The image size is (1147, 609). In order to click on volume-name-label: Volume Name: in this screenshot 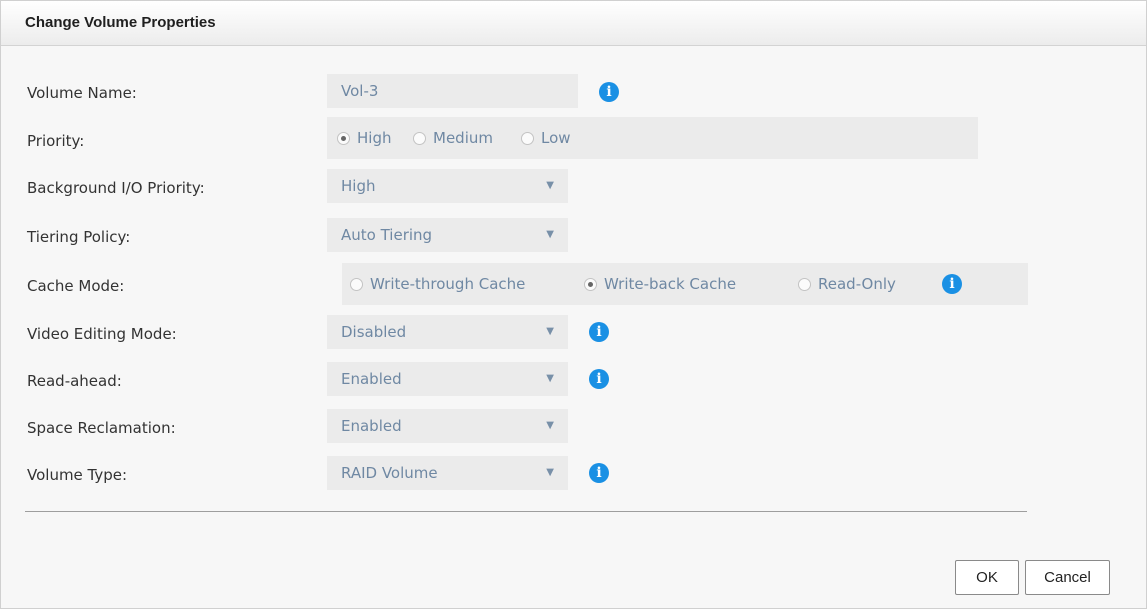, I will do `click(82, 93)`.